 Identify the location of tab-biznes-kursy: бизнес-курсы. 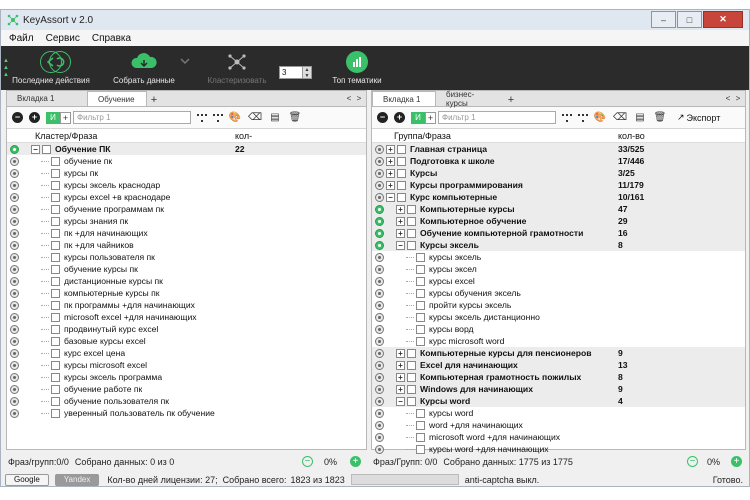
(470, 99).